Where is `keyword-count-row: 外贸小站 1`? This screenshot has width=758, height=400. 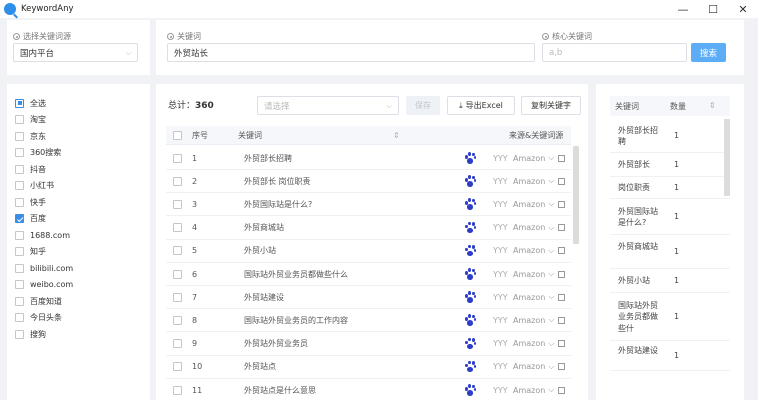
keyword-count-row: 外贸小站 1 is located at coordinates (670, 281).